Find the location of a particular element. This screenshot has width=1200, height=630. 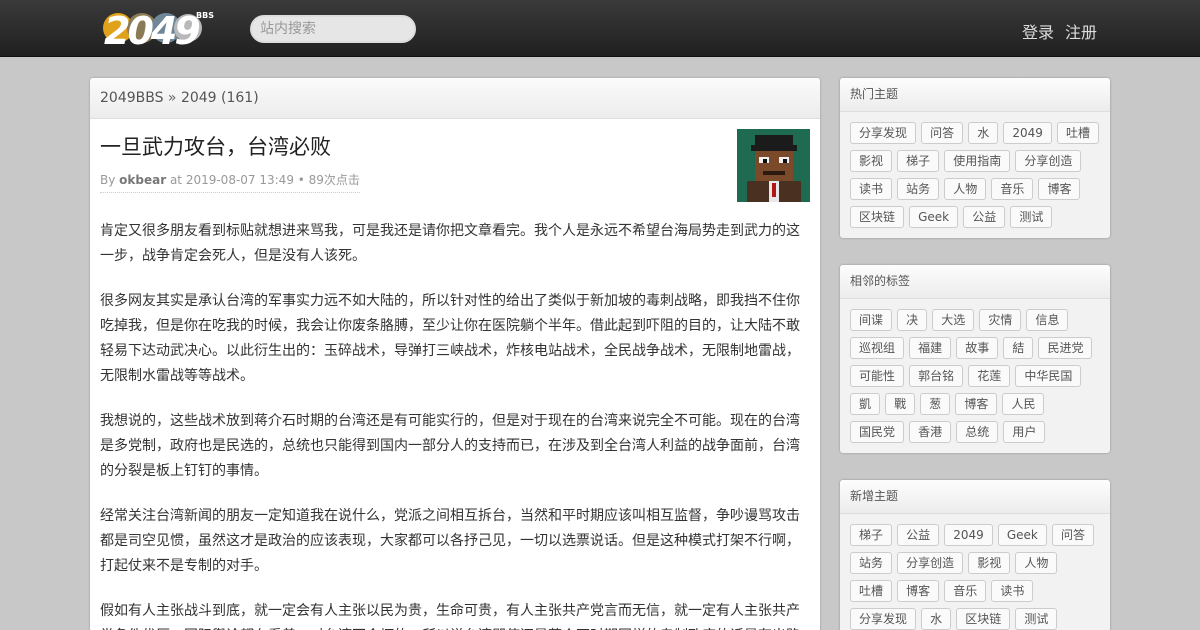

tag-link: 信息 is located at coordinates (1047, 320).